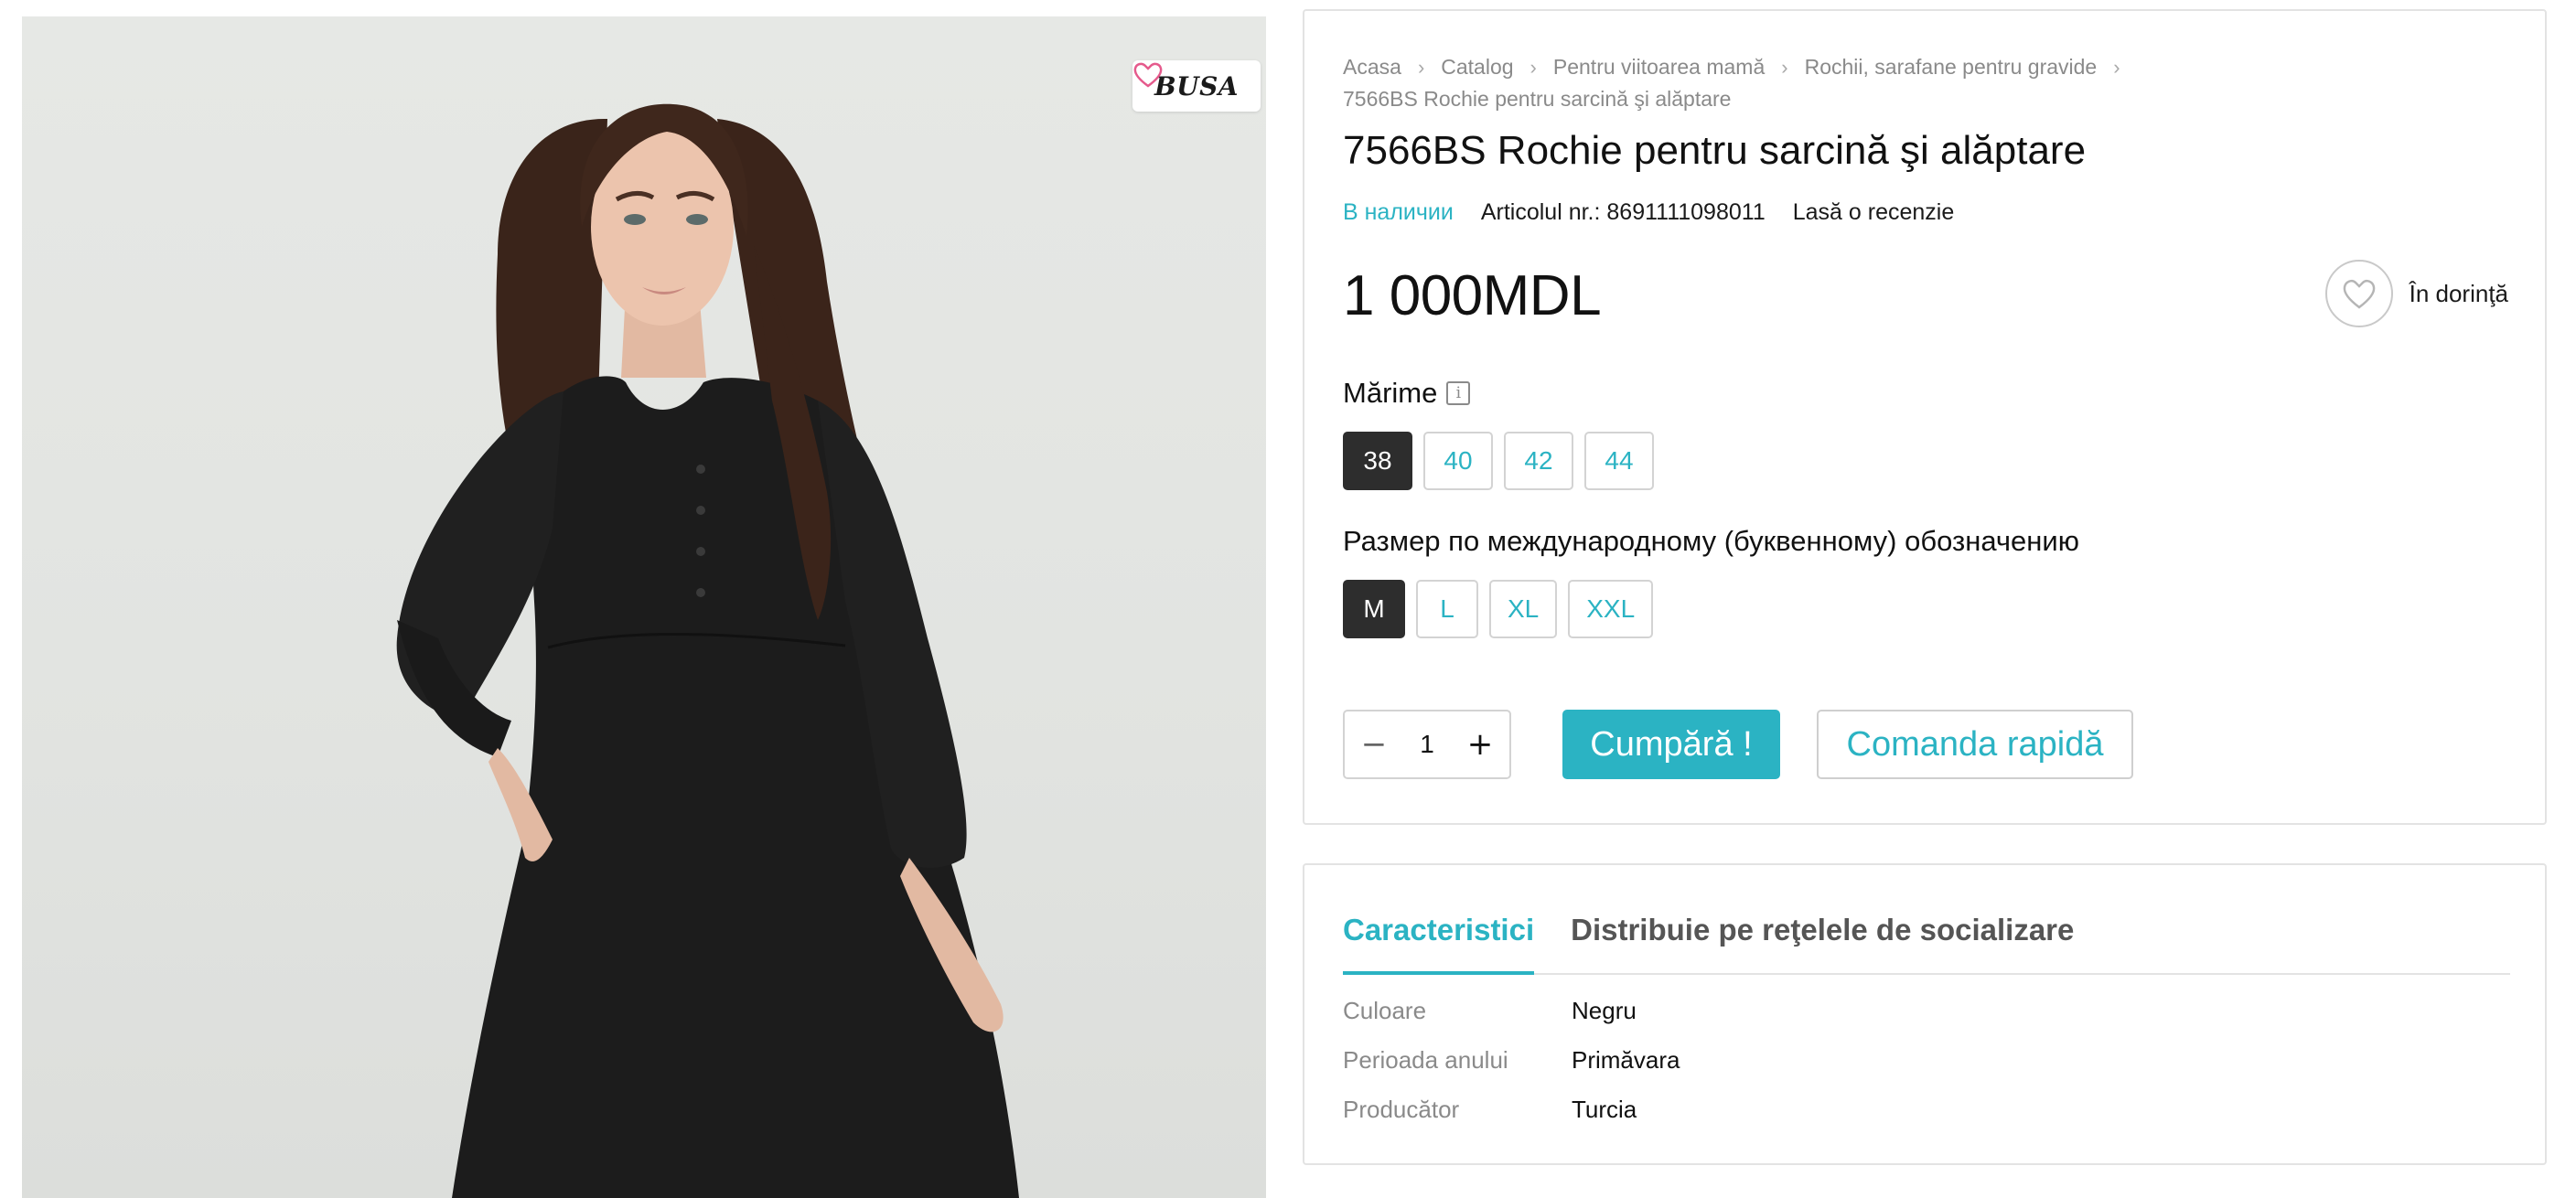  Describe the element at coordinates (1975, 744) in the screenshot. I see `quick-order-button: Comanda rapidă` at that location.